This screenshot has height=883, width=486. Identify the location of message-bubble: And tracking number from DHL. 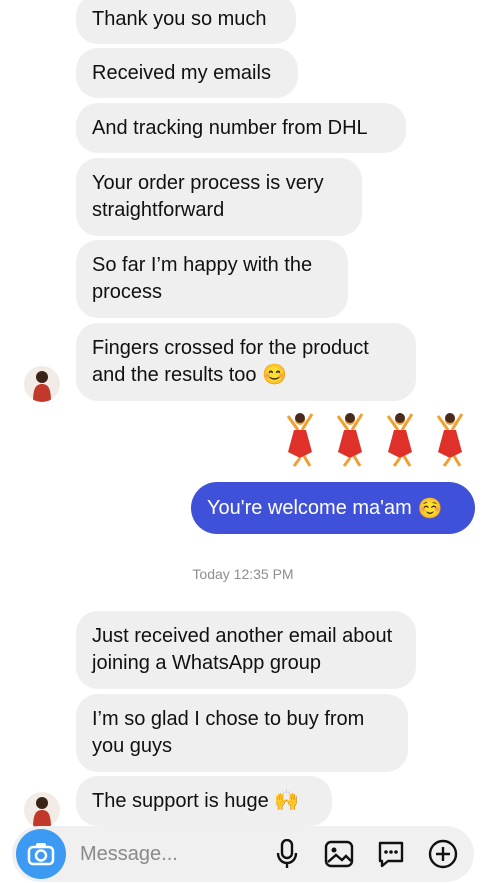
(241, 128).